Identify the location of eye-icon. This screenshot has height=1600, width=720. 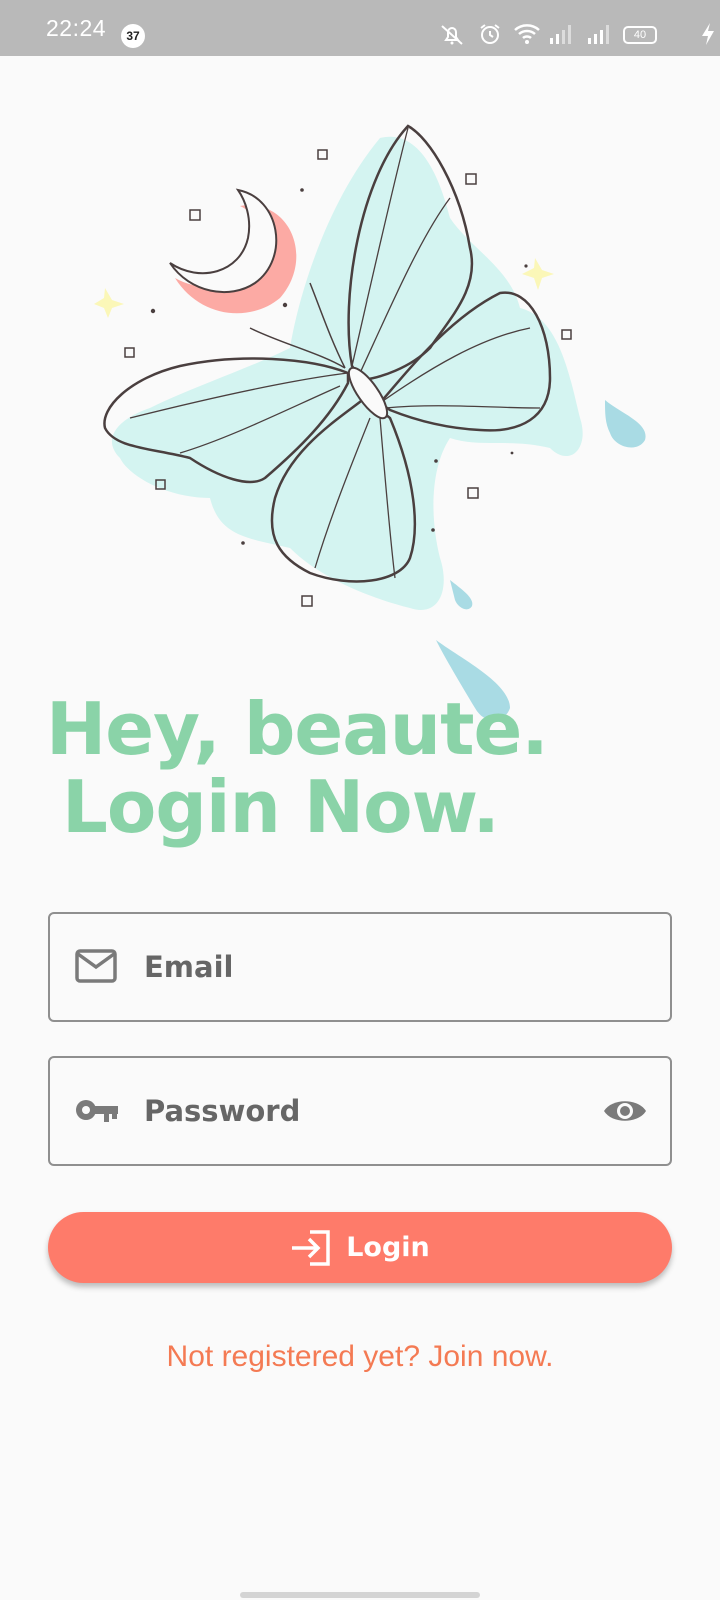
(625, 1111).